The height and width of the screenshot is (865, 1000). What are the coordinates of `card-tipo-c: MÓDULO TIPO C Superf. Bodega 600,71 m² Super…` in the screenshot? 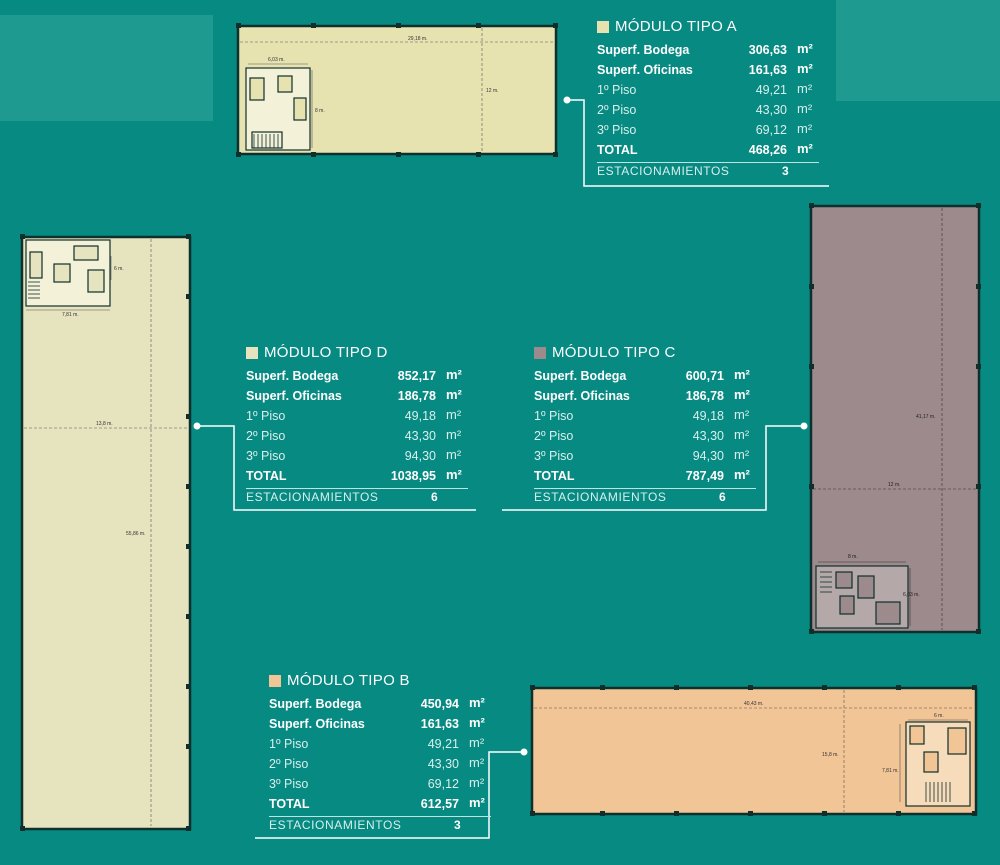 It's located at (646, 426).